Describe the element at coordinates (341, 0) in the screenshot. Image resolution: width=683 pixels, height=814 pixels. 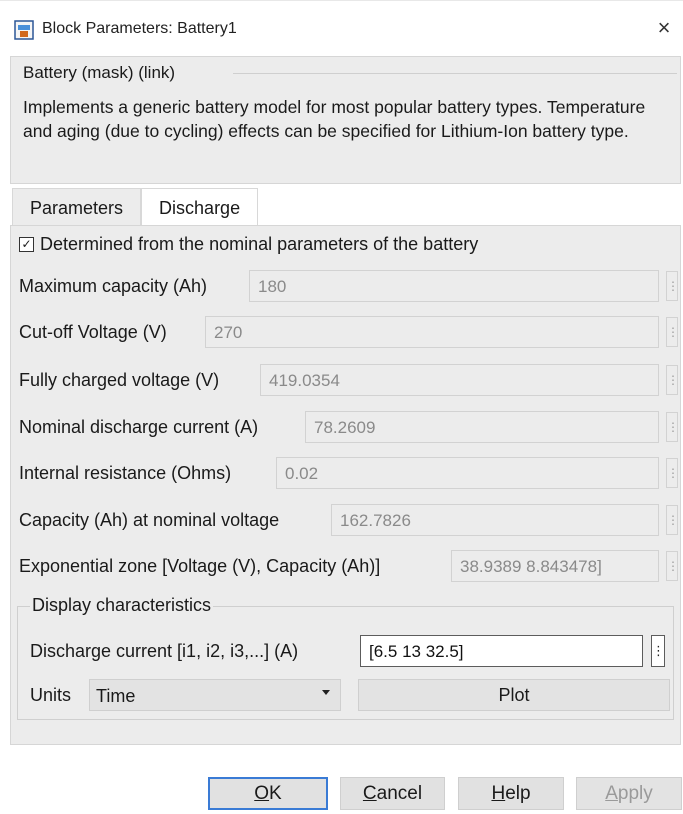
I see `top-divider` at that location.